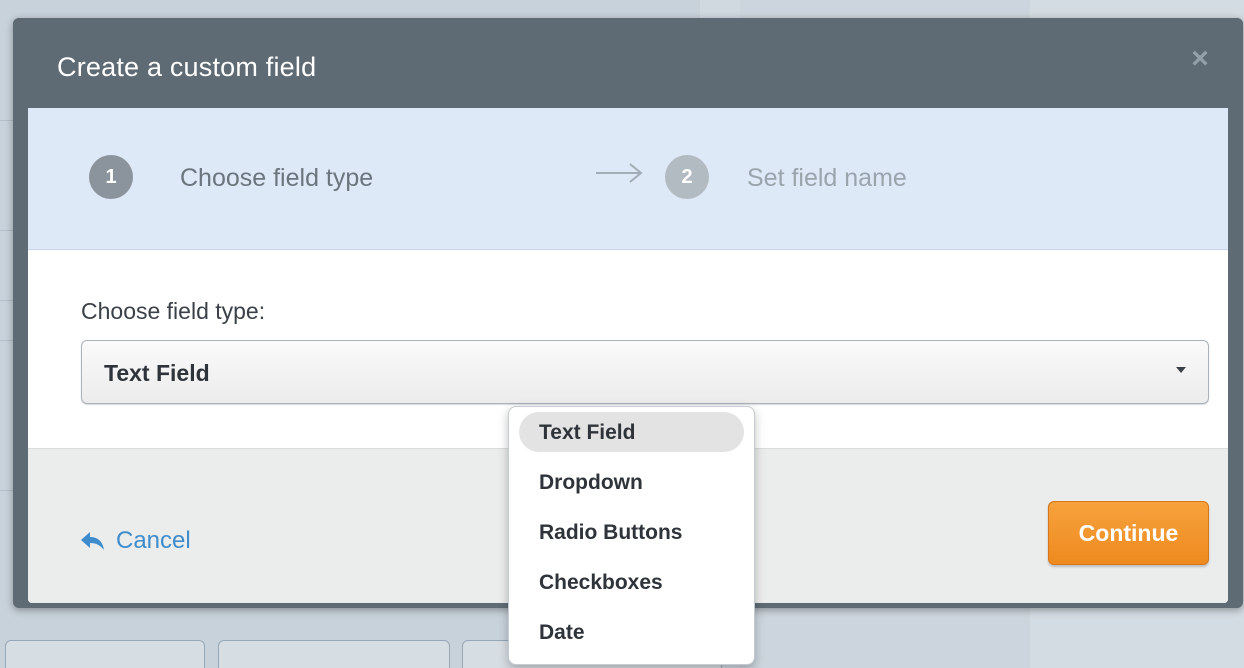  What do you see at coordinates (631, 582) in the screenshot?
I see `dropdown-option-checkboxes: Checkboxes` at bounding box center [631, 582].